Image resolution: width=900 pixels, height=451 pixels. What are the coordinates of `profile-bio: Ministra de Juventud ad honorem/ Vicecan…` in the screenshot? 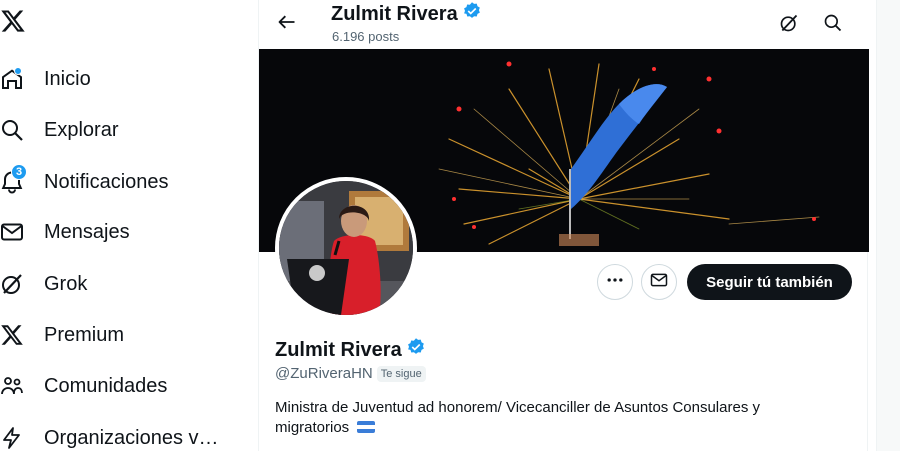 It's located at (555, 418).